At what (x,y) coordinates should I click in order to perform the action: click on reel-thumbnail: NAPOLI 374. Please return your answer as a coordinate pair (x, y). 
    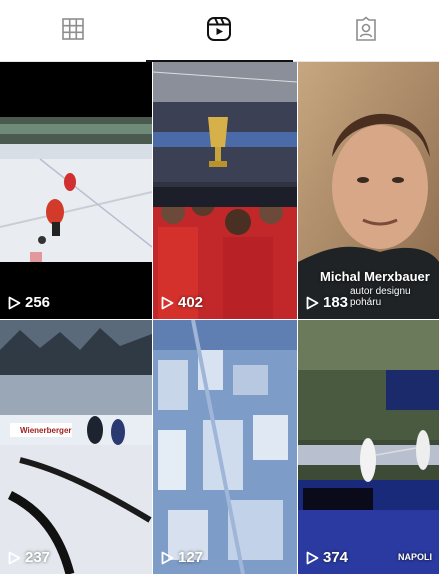
    Looking at the image, I should click on (368, 447).